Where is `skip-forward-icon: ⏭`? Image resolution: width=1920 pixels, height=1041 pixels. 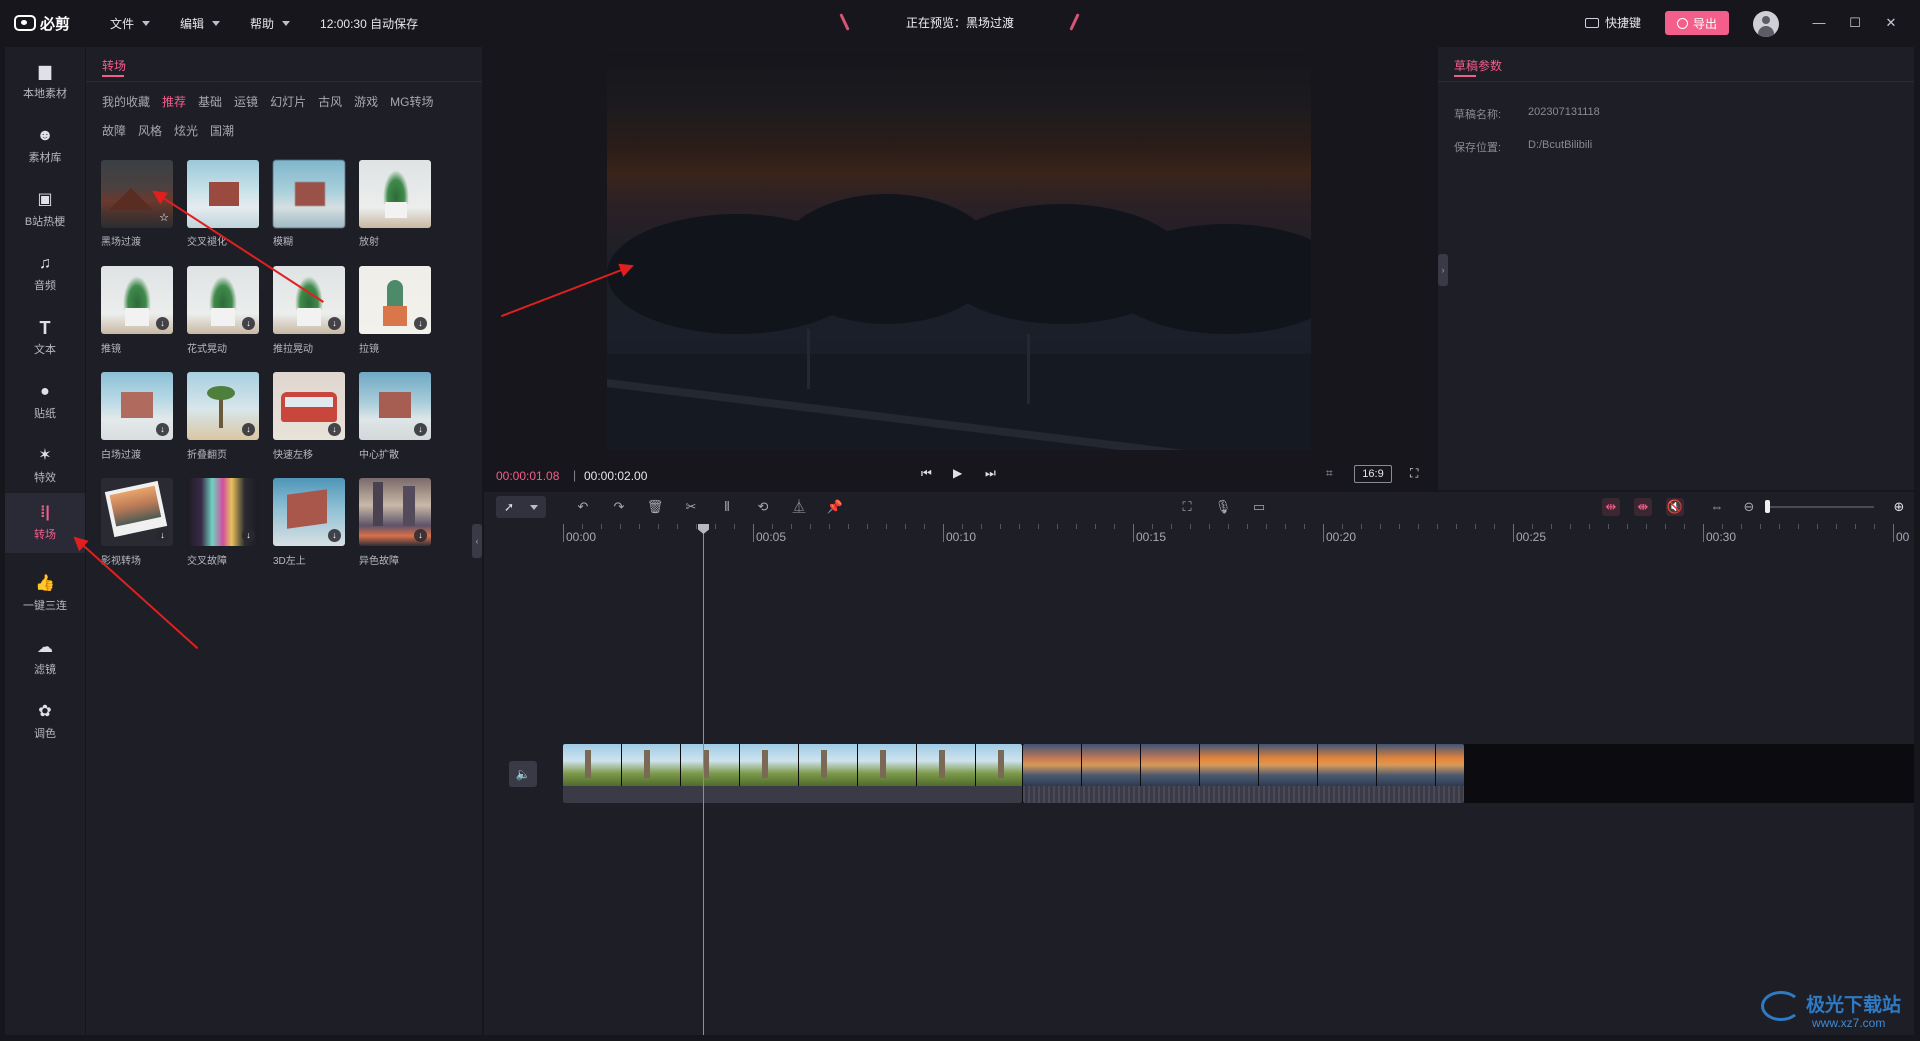 skip-forward-icon: ⏭ is located at coordinates (990, 473).